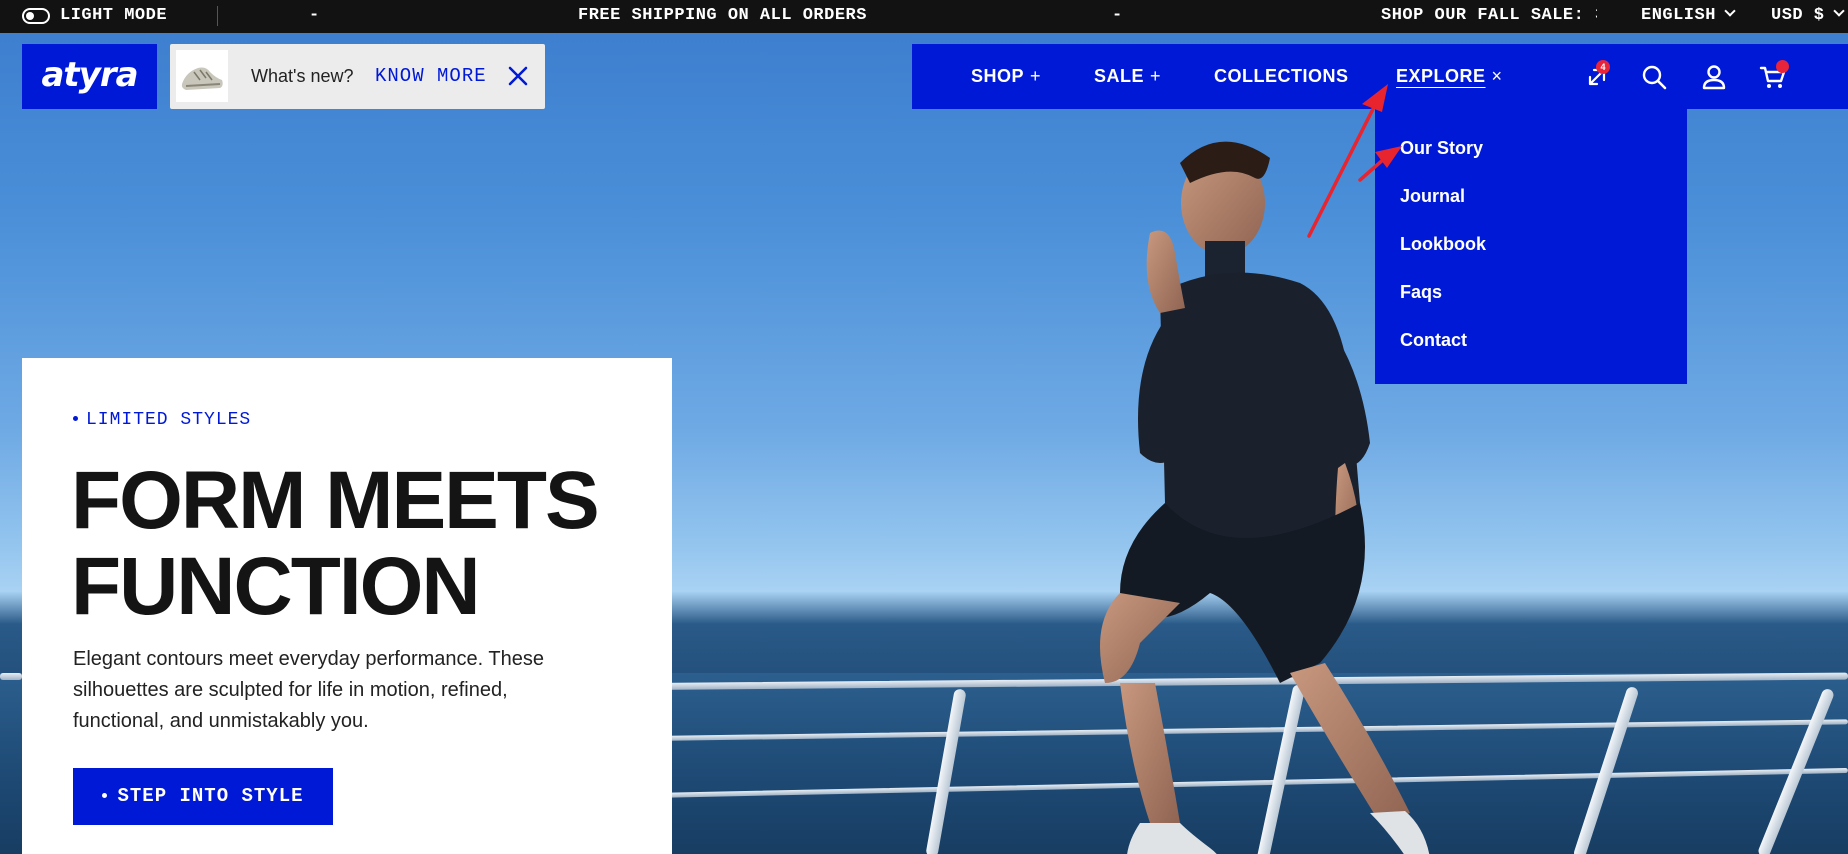 This screenshot has width=1848, height=854. Describe the element at coordinates (1449, 76) in the screenshot. I see `nav-item-explore: EXPLORE ×` at that location.